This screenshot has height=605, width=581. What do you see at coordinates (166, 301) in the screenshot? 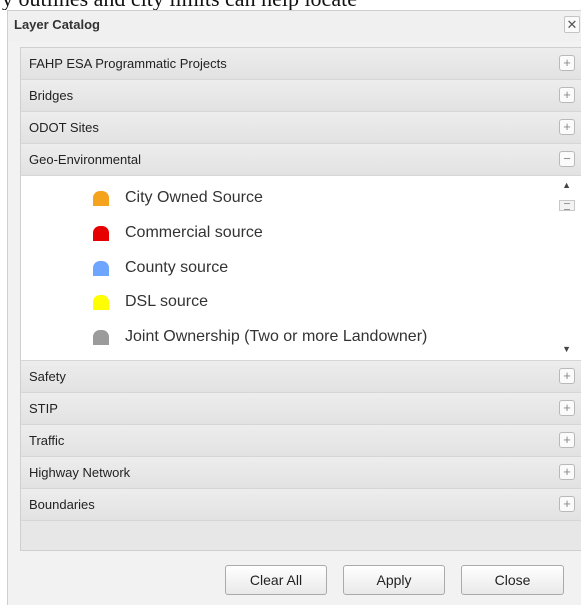
I see `legend-label: DSL source` at bounding box center [166, 301].